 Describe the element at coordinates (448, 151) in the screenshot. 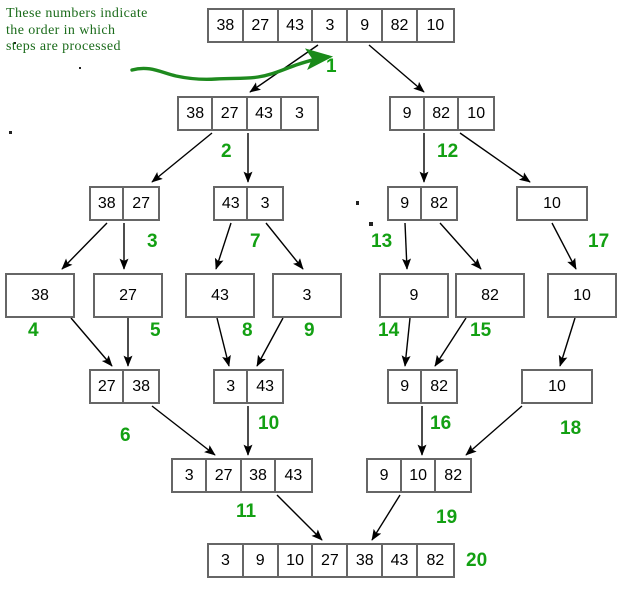

I see `step-order-label: 12` at that location.